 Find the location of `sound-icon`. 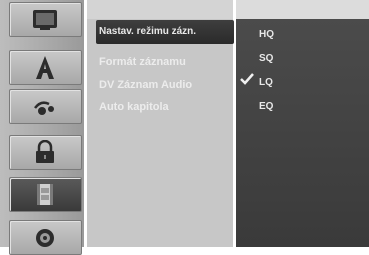

sound-icon is located at coordinates (45, 106).